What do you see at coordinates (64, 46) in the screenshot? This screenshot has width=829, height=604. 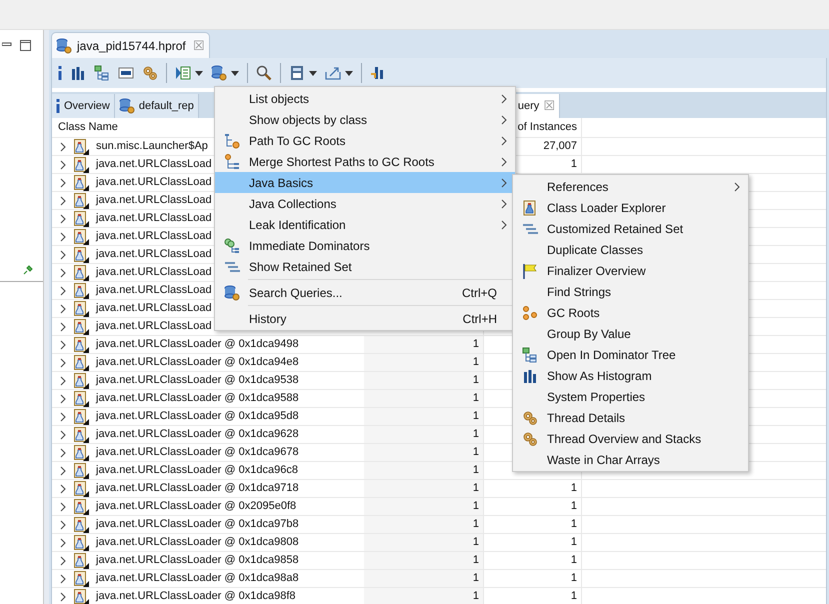 I see `database-icon` at bounding box center [64, 46].